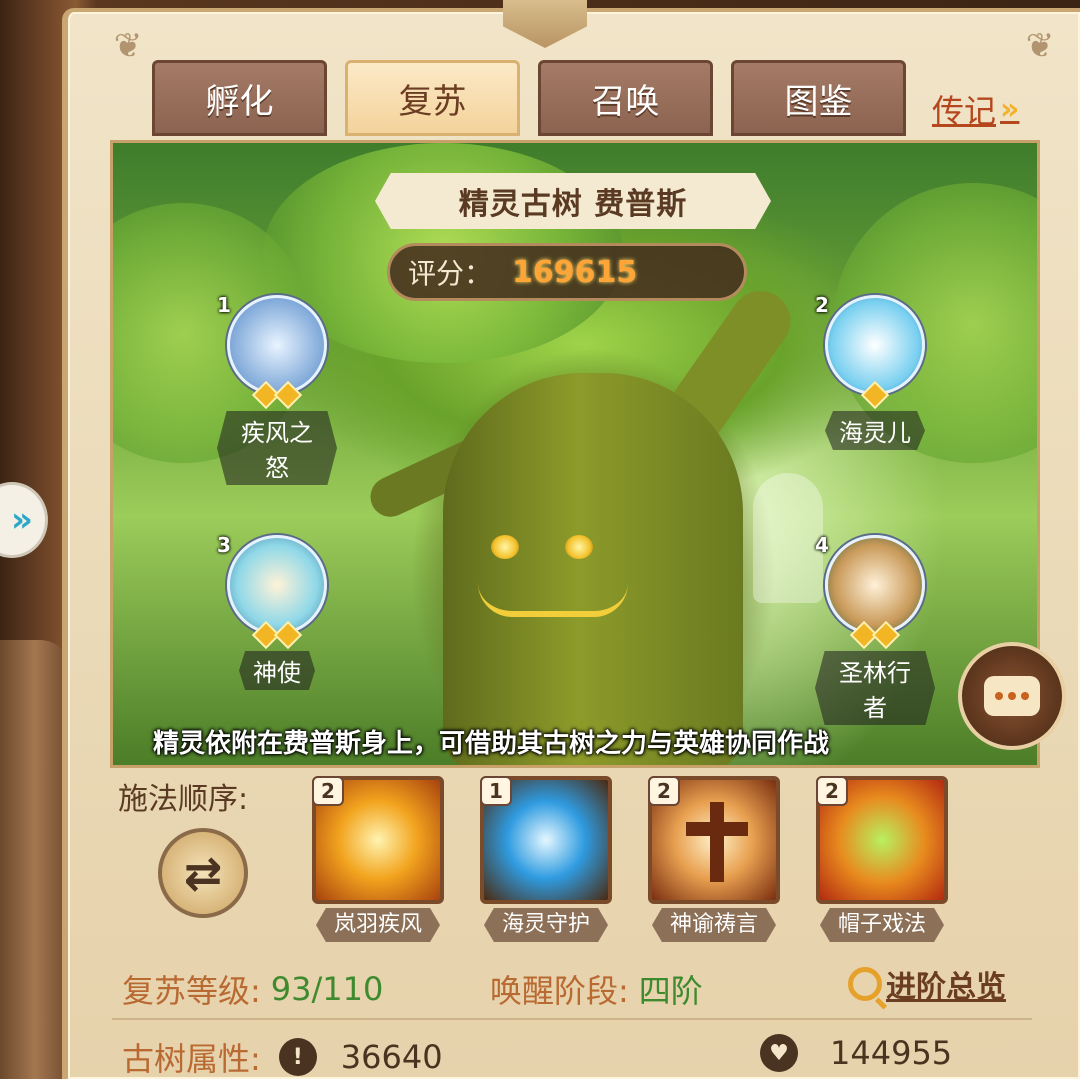  Describe the element at coordinates (378, 925) in the screenshot. I see `skill-name: 岚羽疾风` at that location.